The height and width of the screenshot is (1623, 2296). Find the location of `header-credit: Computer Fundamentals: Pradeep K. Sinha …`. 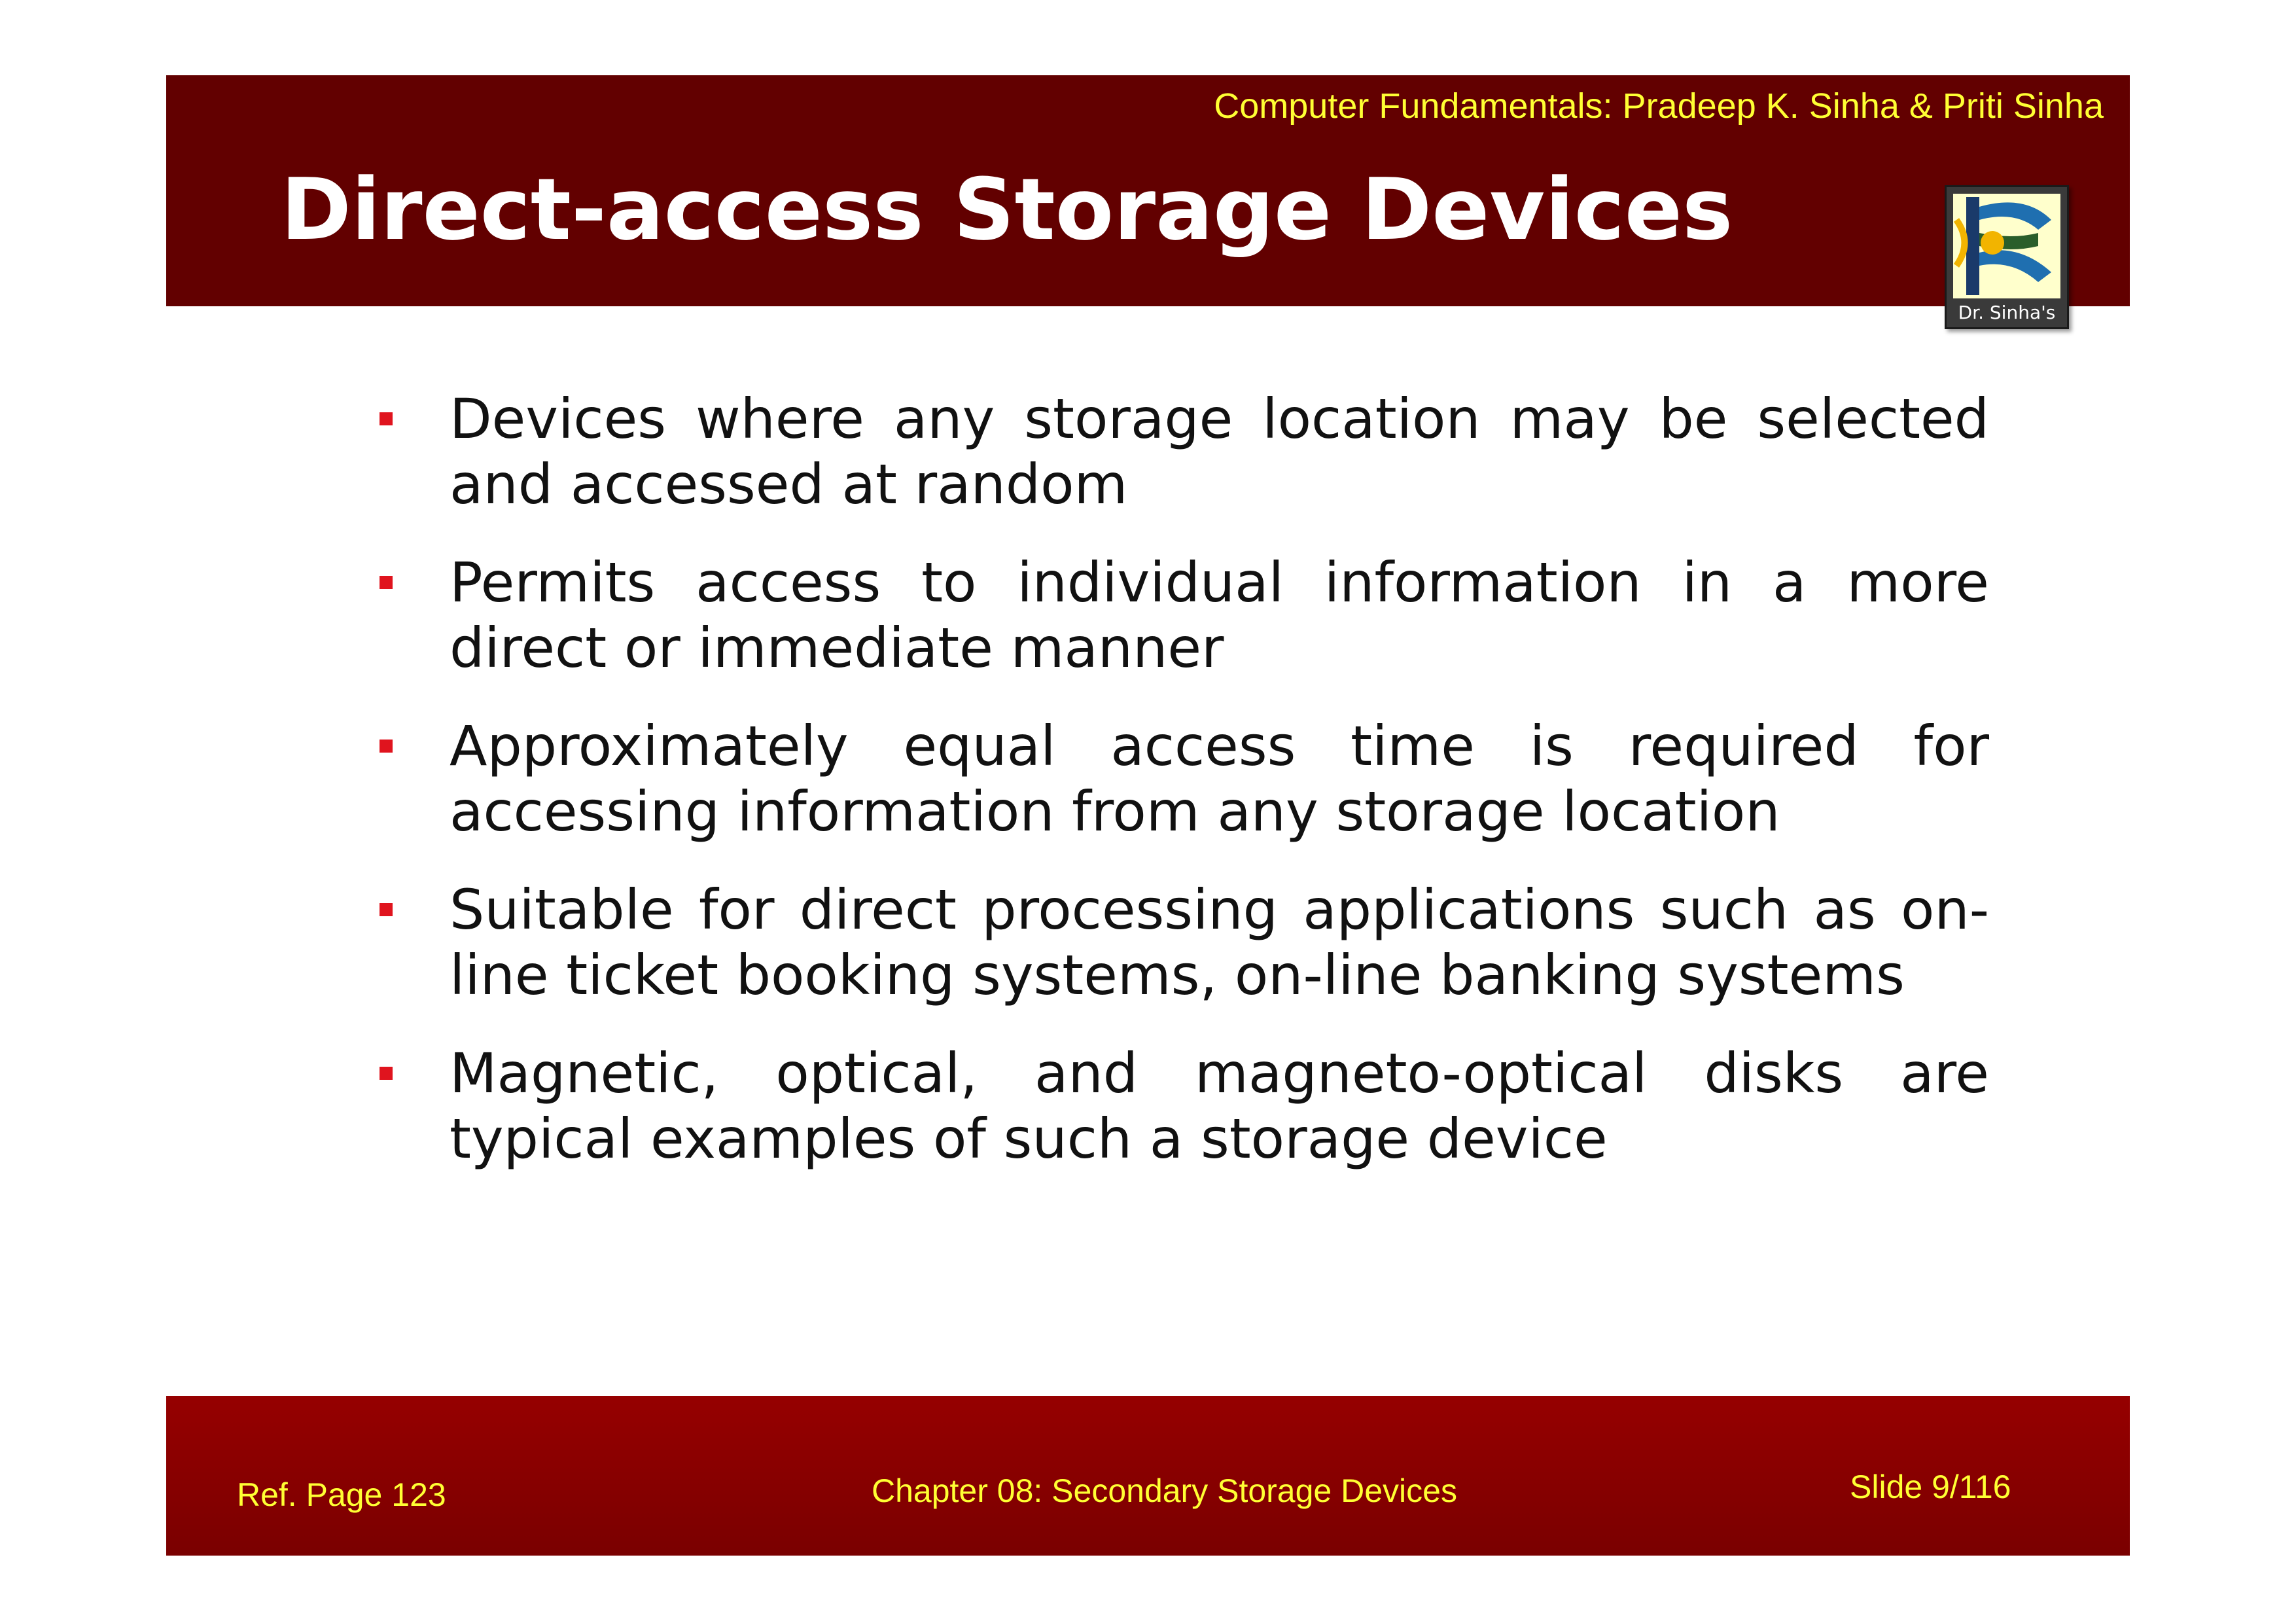

header-credit: Computer Fundamentals: Pradeep K. Sinha … is located at coordinates (1659, 106).